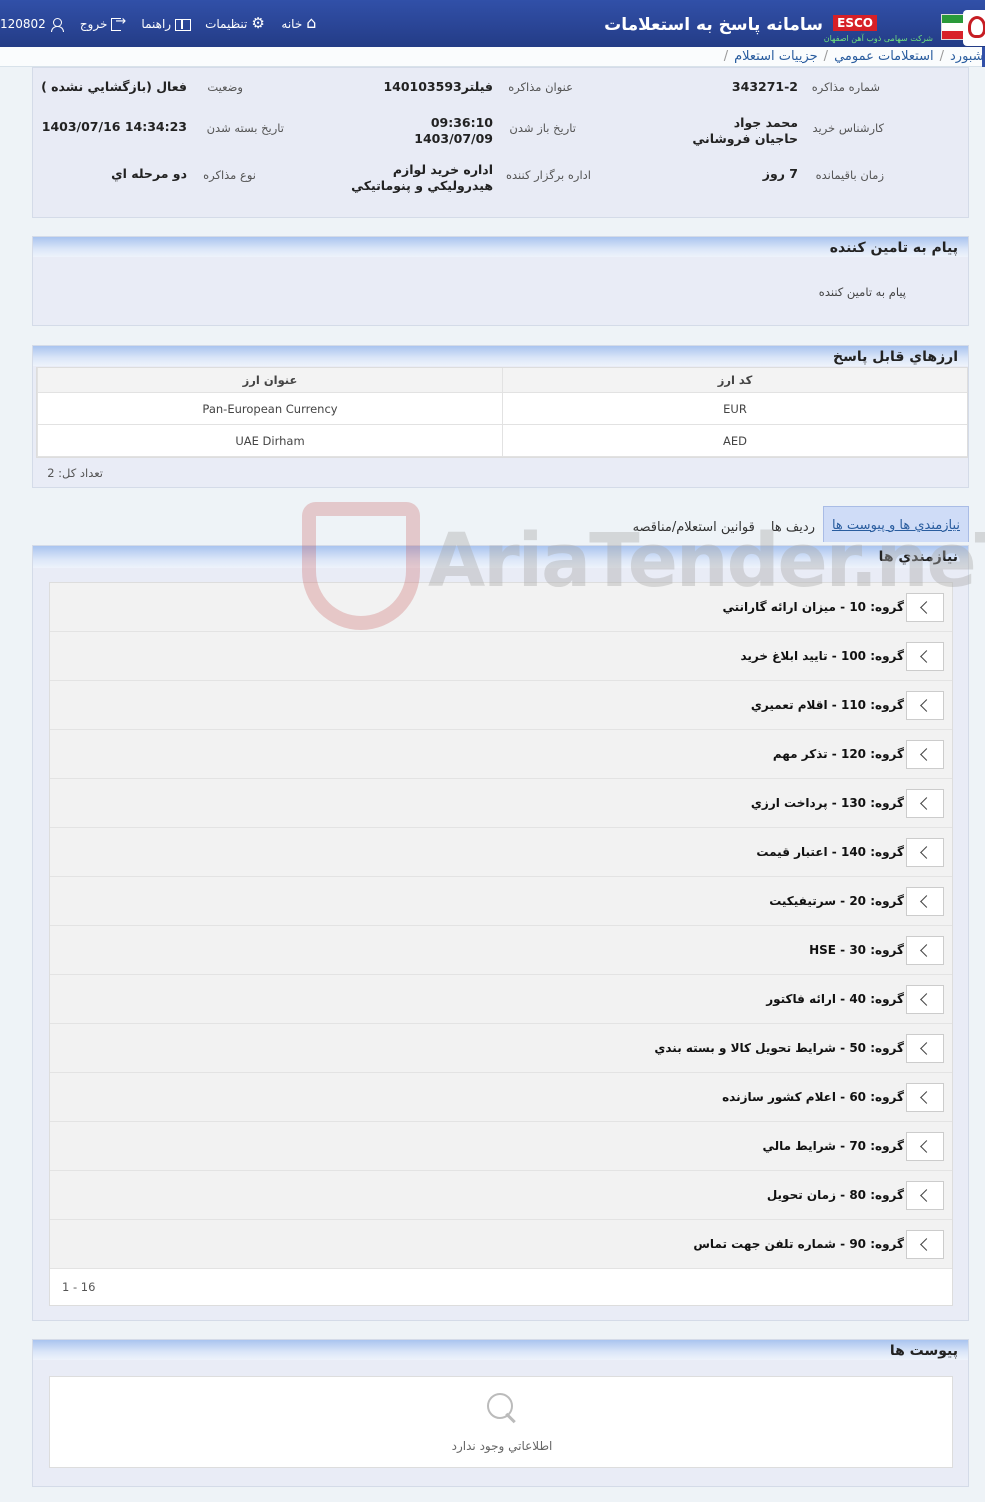 This screenshot has height=1502, width=985. I want to click on tab-rows: رديف ها, so click(793, 526).